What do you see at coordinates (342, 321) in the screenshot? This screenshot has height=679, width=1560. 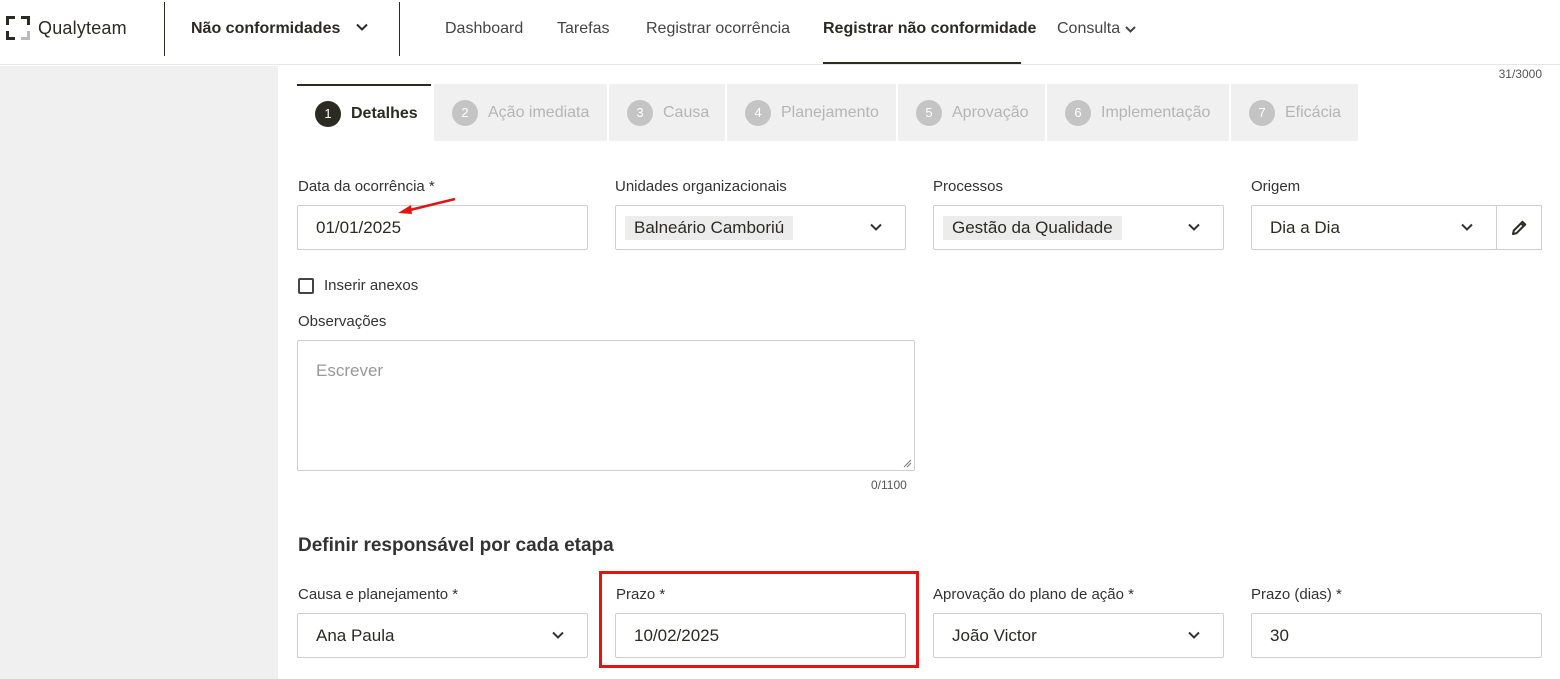 I see `observacoes-label: Observações` at bounding box center [342, 321].